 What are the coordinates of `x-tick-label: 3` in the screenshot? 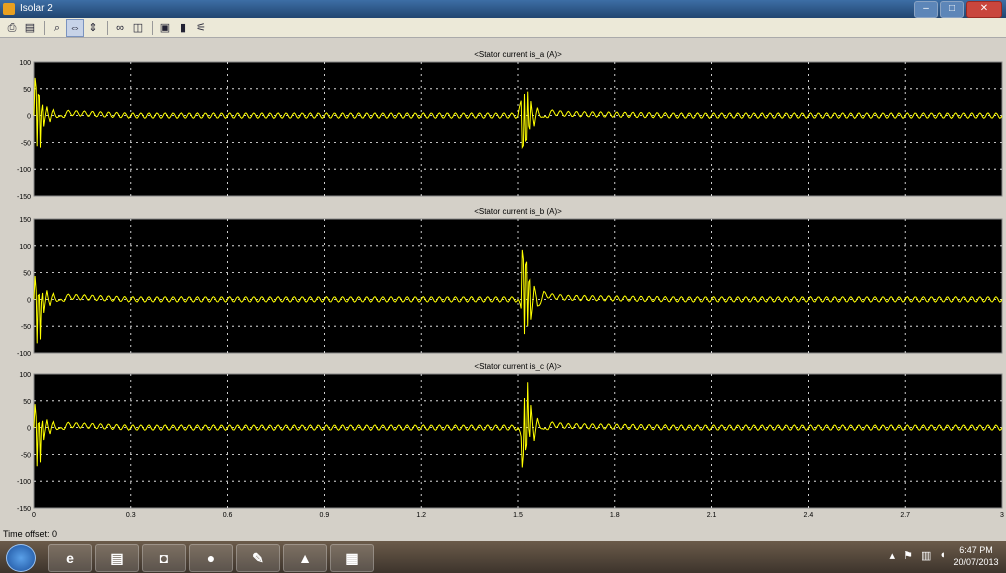 It's located at (1002, 515).